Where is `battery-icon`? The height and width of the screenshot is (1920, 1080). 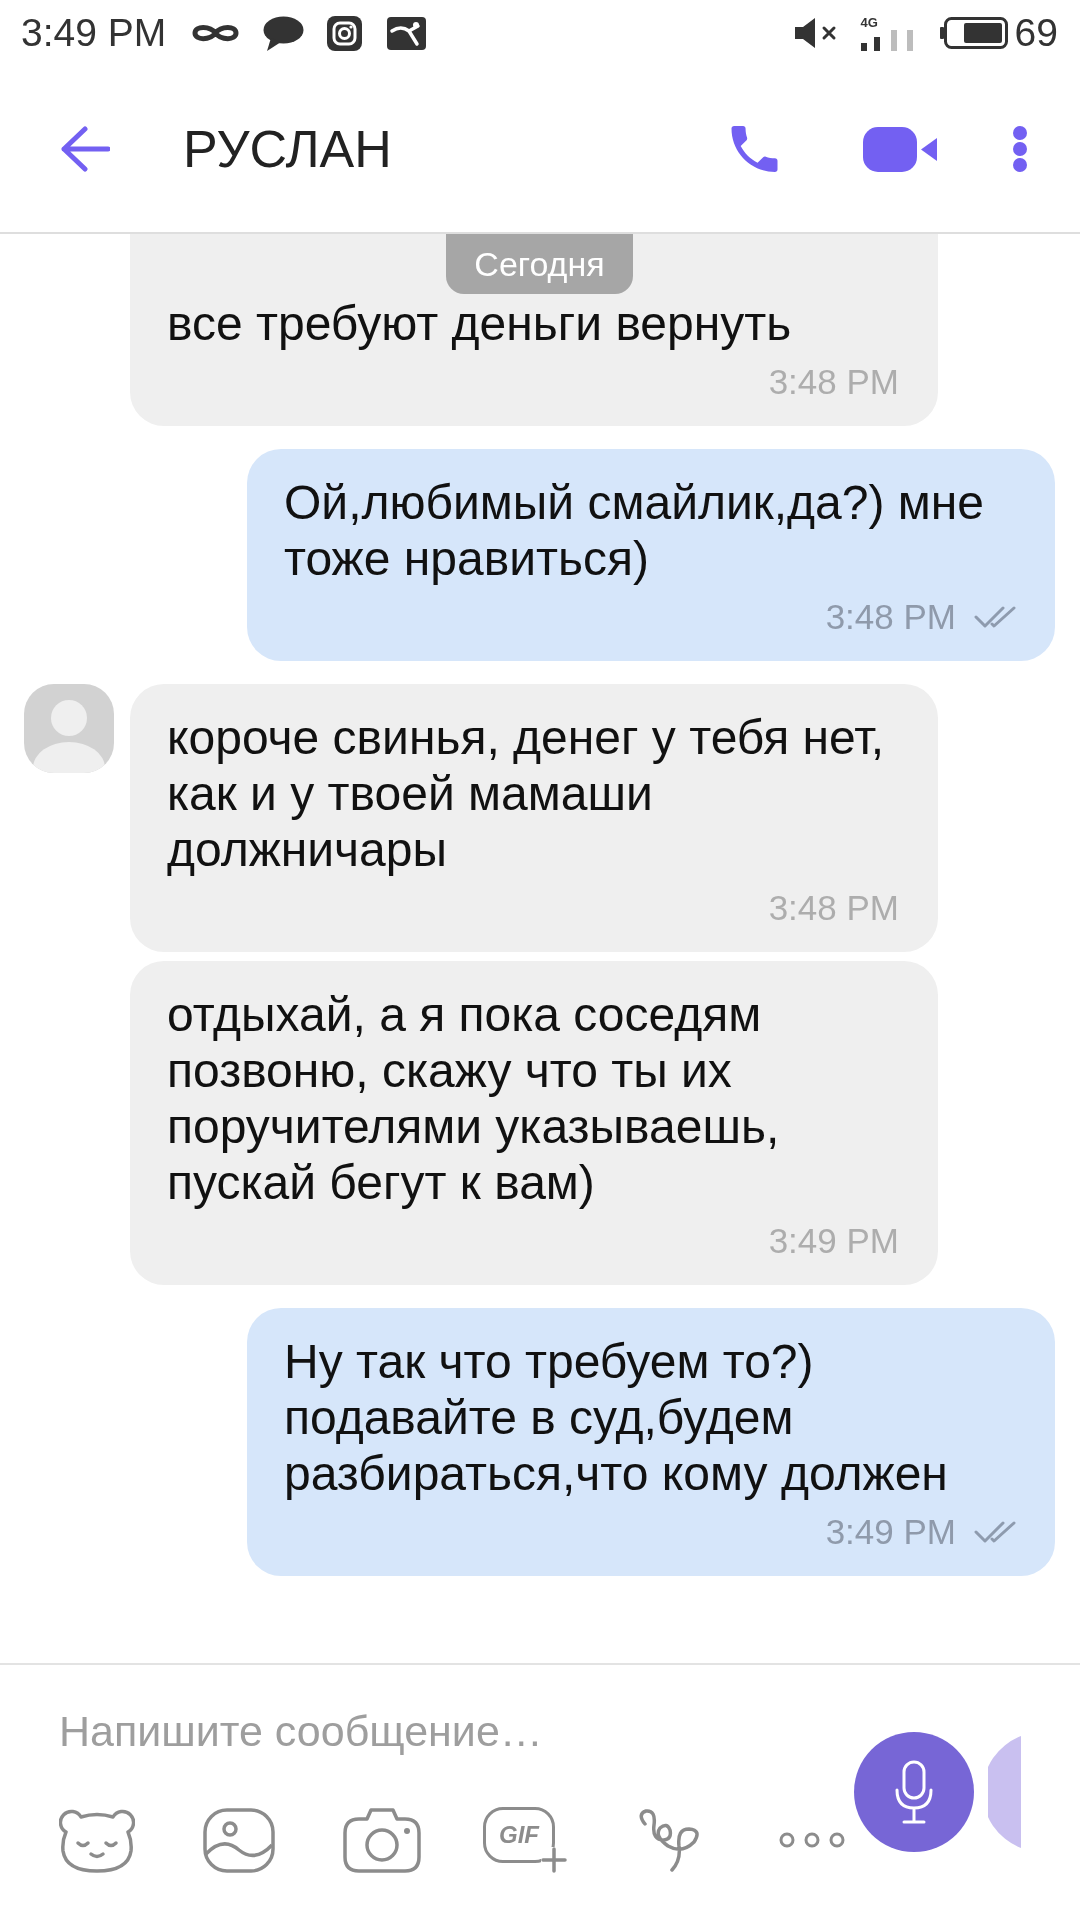 battery-icon is located at coordinates (973, 33).